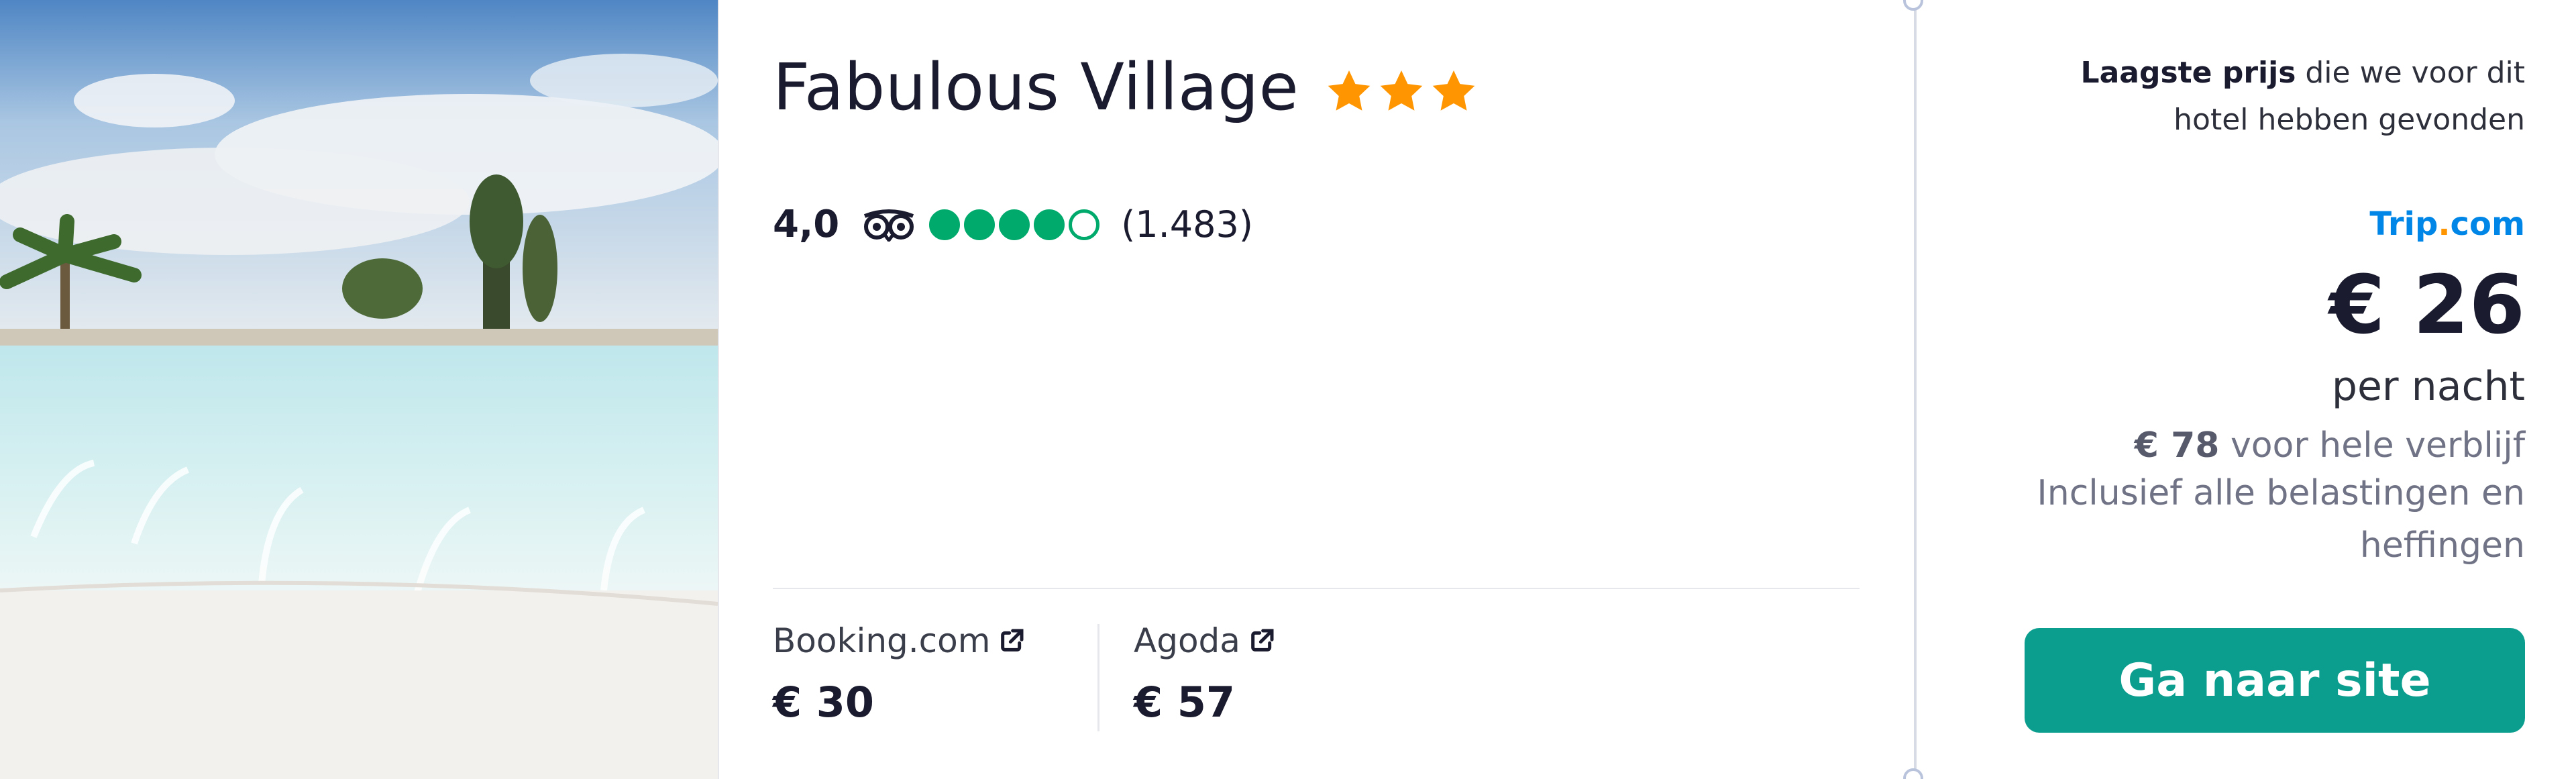 This screenshot has width=2576, height=779. Describe the element at coordinates (1036, 87) in the screenshot. I see `hotel-name: Fabulous Village` at that location.